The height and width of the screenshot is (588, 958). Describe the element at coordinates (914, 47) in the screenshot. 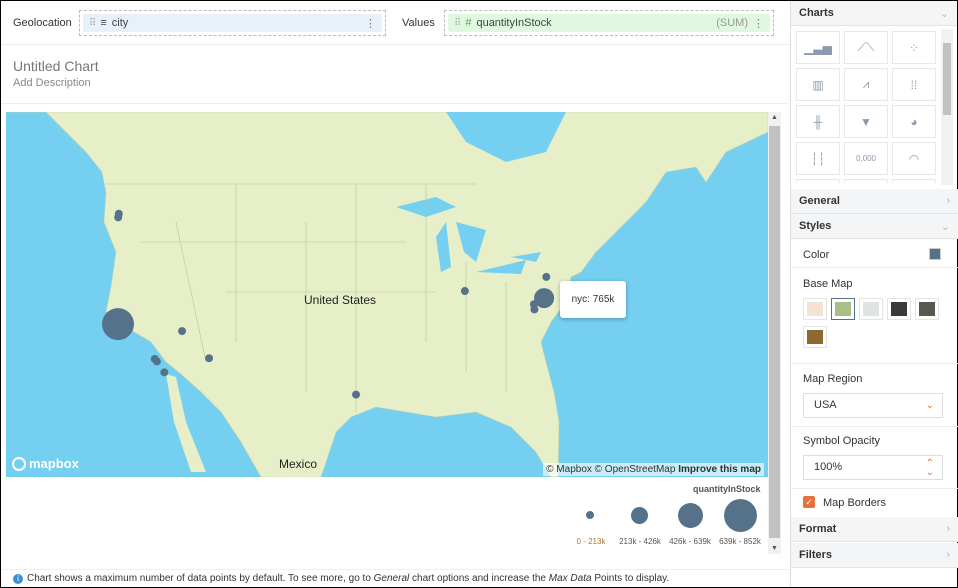

I see `chart-type-scatter-icon: ⁘` at that location.